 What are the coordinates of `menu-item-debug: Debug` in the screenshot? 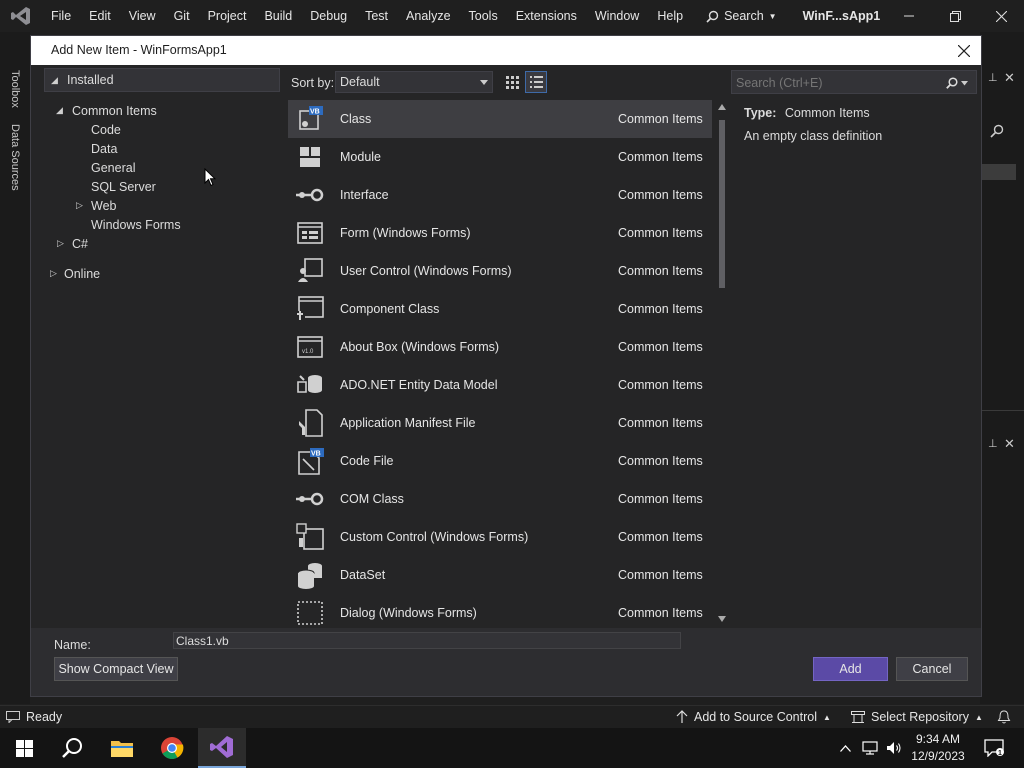 It's located at (328, 16).